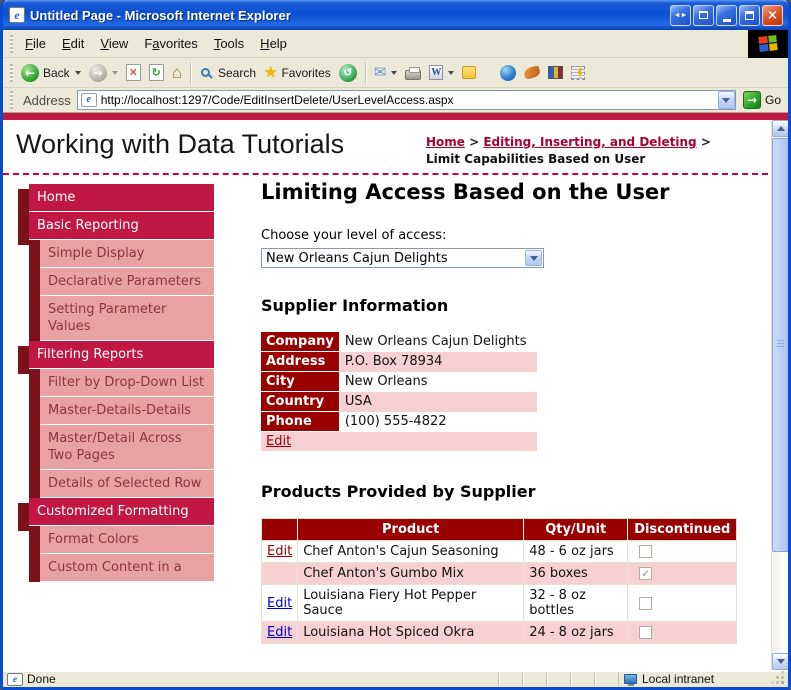 The image size is (791, 690). I want to click on script-debug-button, so click(578, 73).